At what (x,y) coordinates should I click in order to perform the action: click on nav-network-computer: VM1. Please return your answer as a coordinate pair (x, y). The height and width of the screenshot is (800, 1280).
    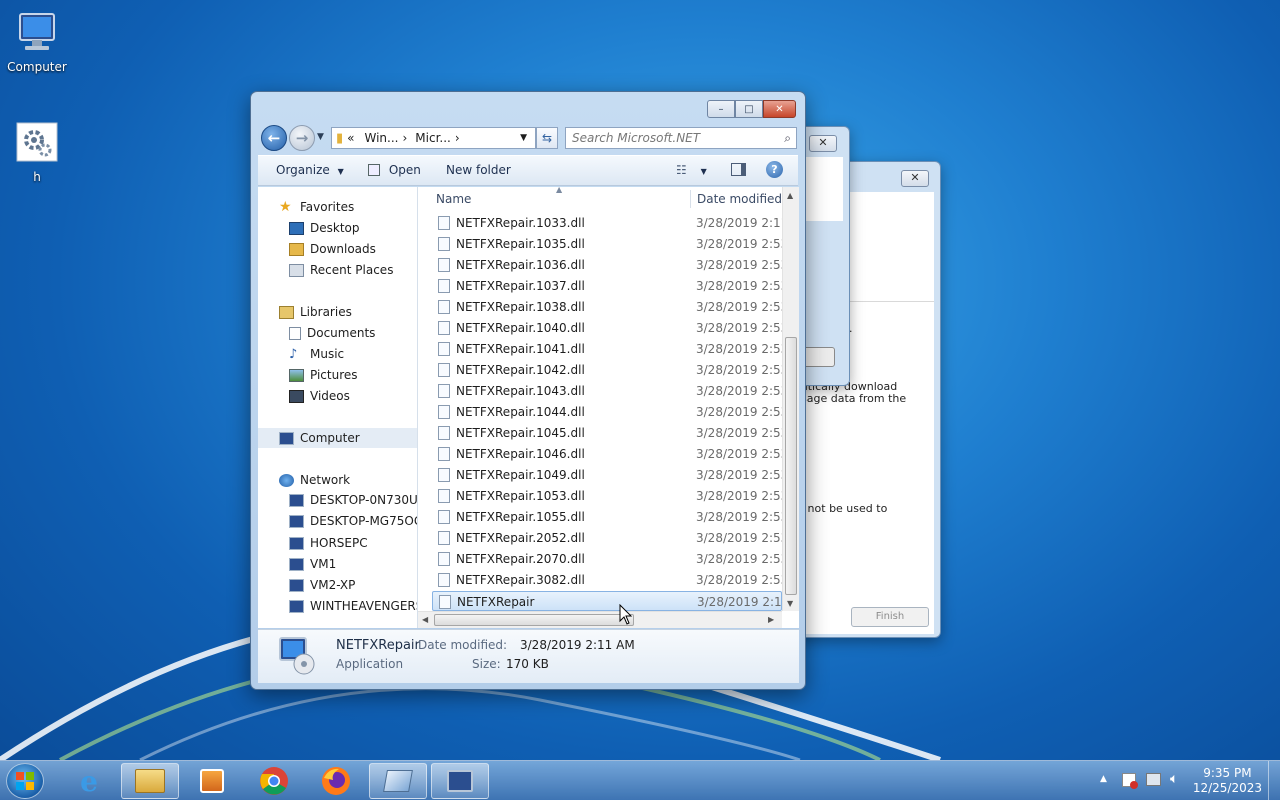
    Looking at the image, I should click on (312, 564).